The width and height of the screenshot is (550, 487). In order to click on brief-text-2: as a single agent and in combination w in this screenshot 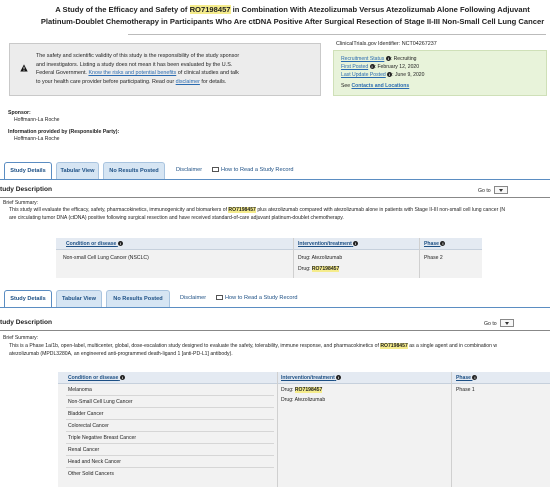, I will do `click(452, 346)`.